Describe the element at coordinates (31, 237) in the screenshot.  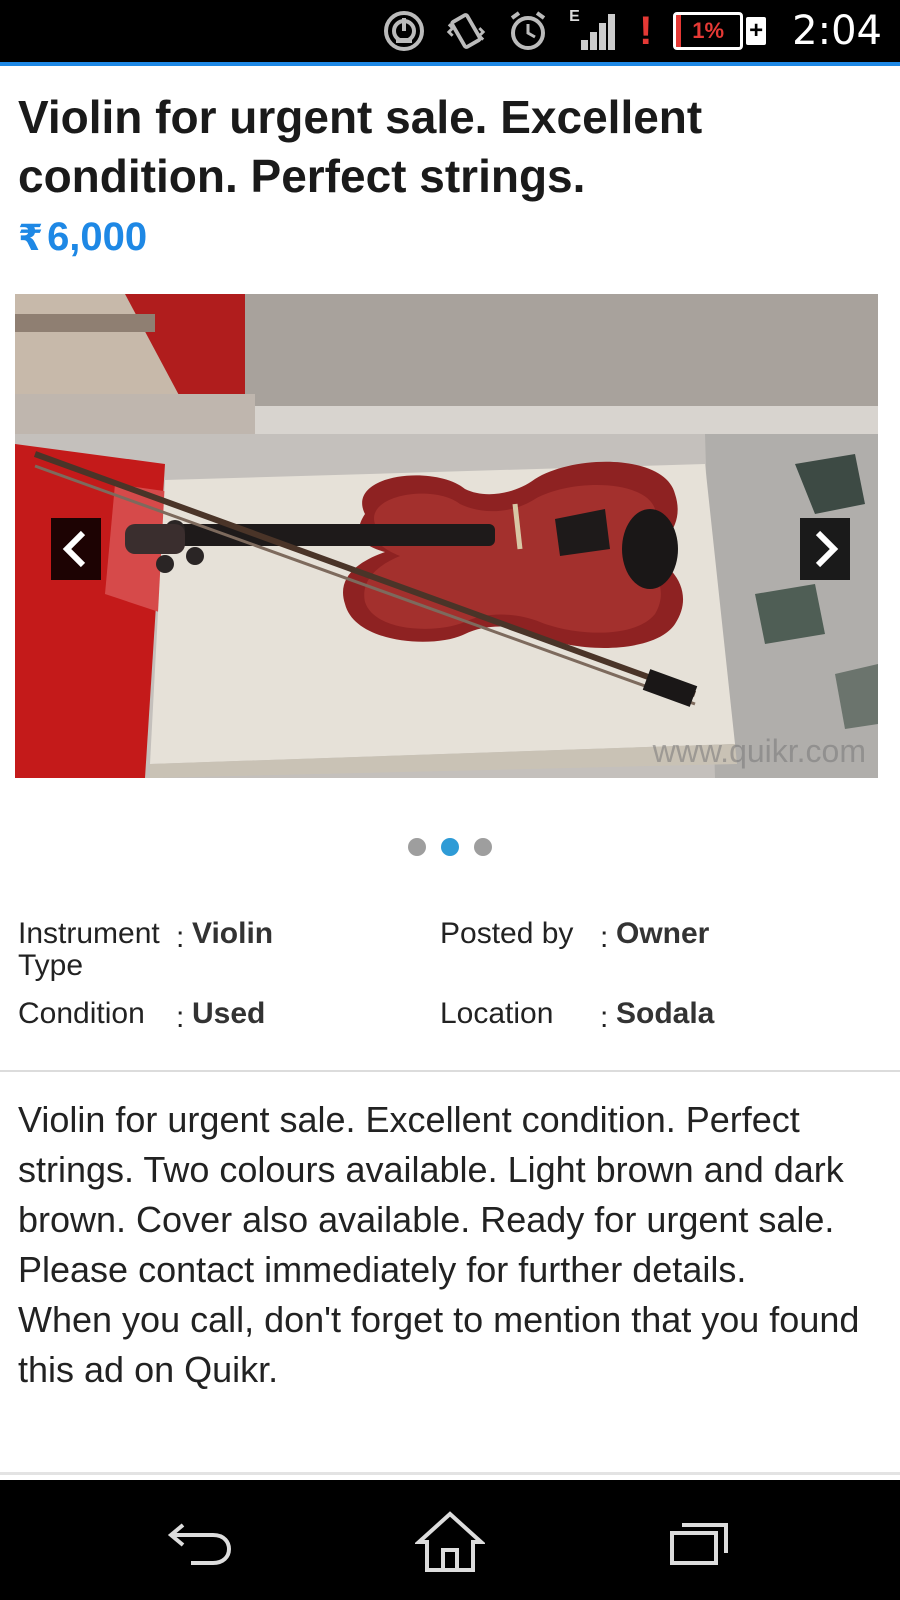
I see `currency-symbol: ₹` at that location.